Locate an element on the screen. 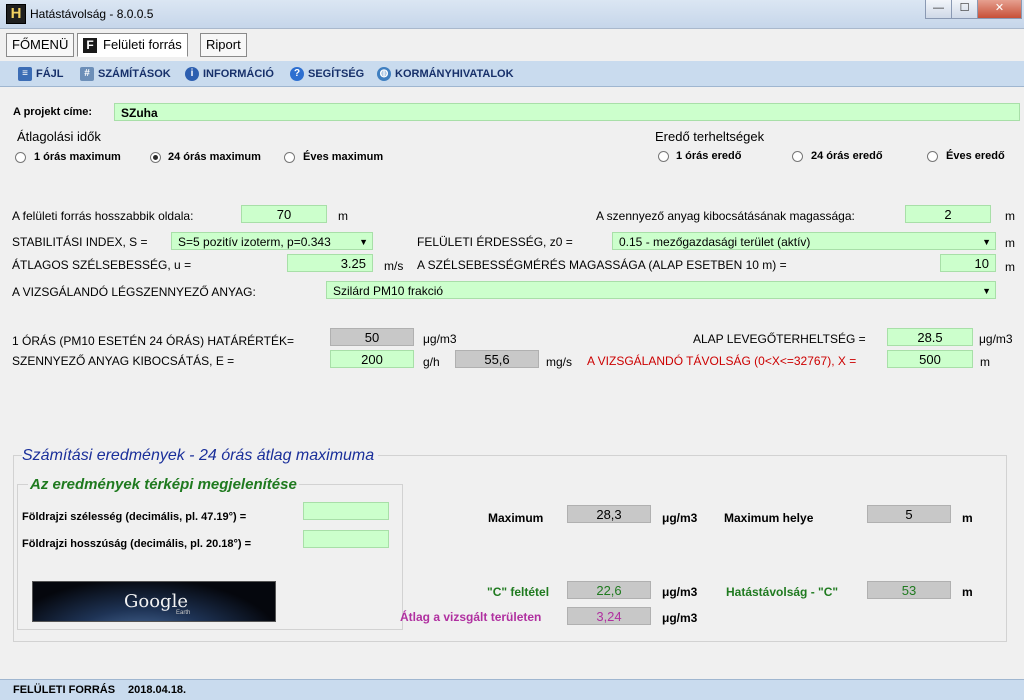  area-average-value: 3,24 is located at coordinates (609, 616).